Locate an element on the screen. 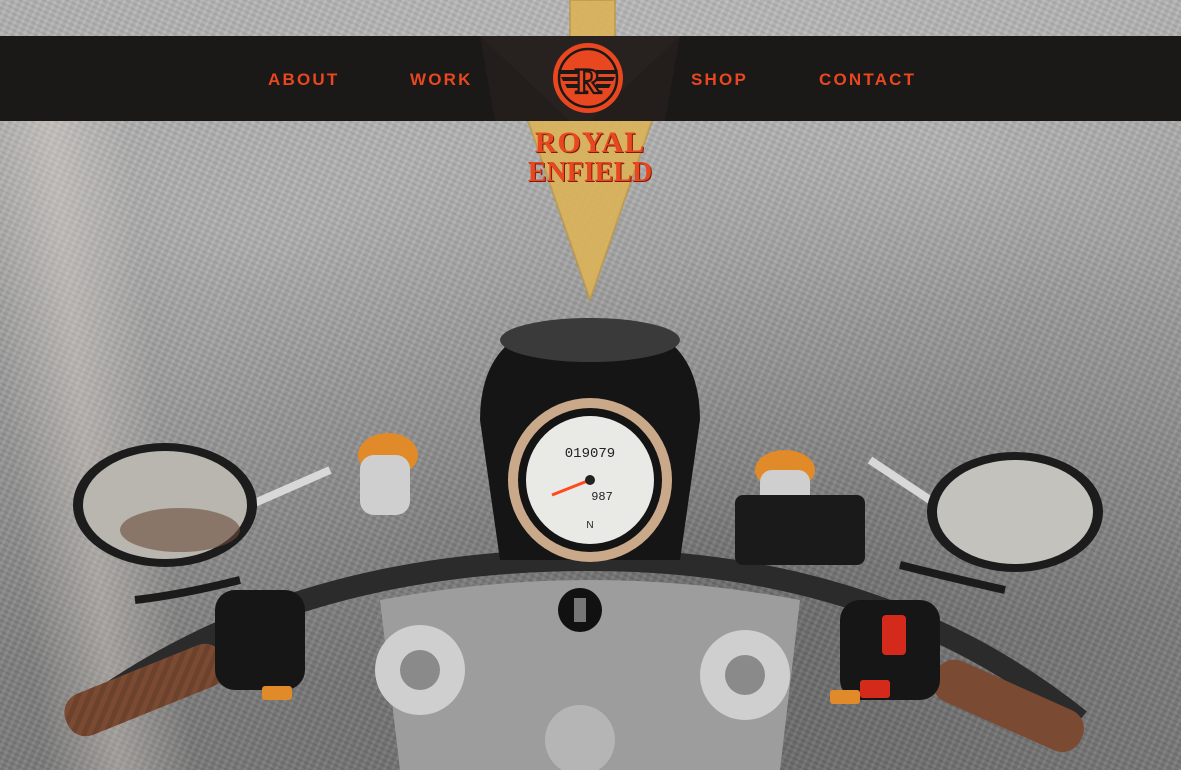  nav-link-work: WORK is located at coordinates (441, 80).